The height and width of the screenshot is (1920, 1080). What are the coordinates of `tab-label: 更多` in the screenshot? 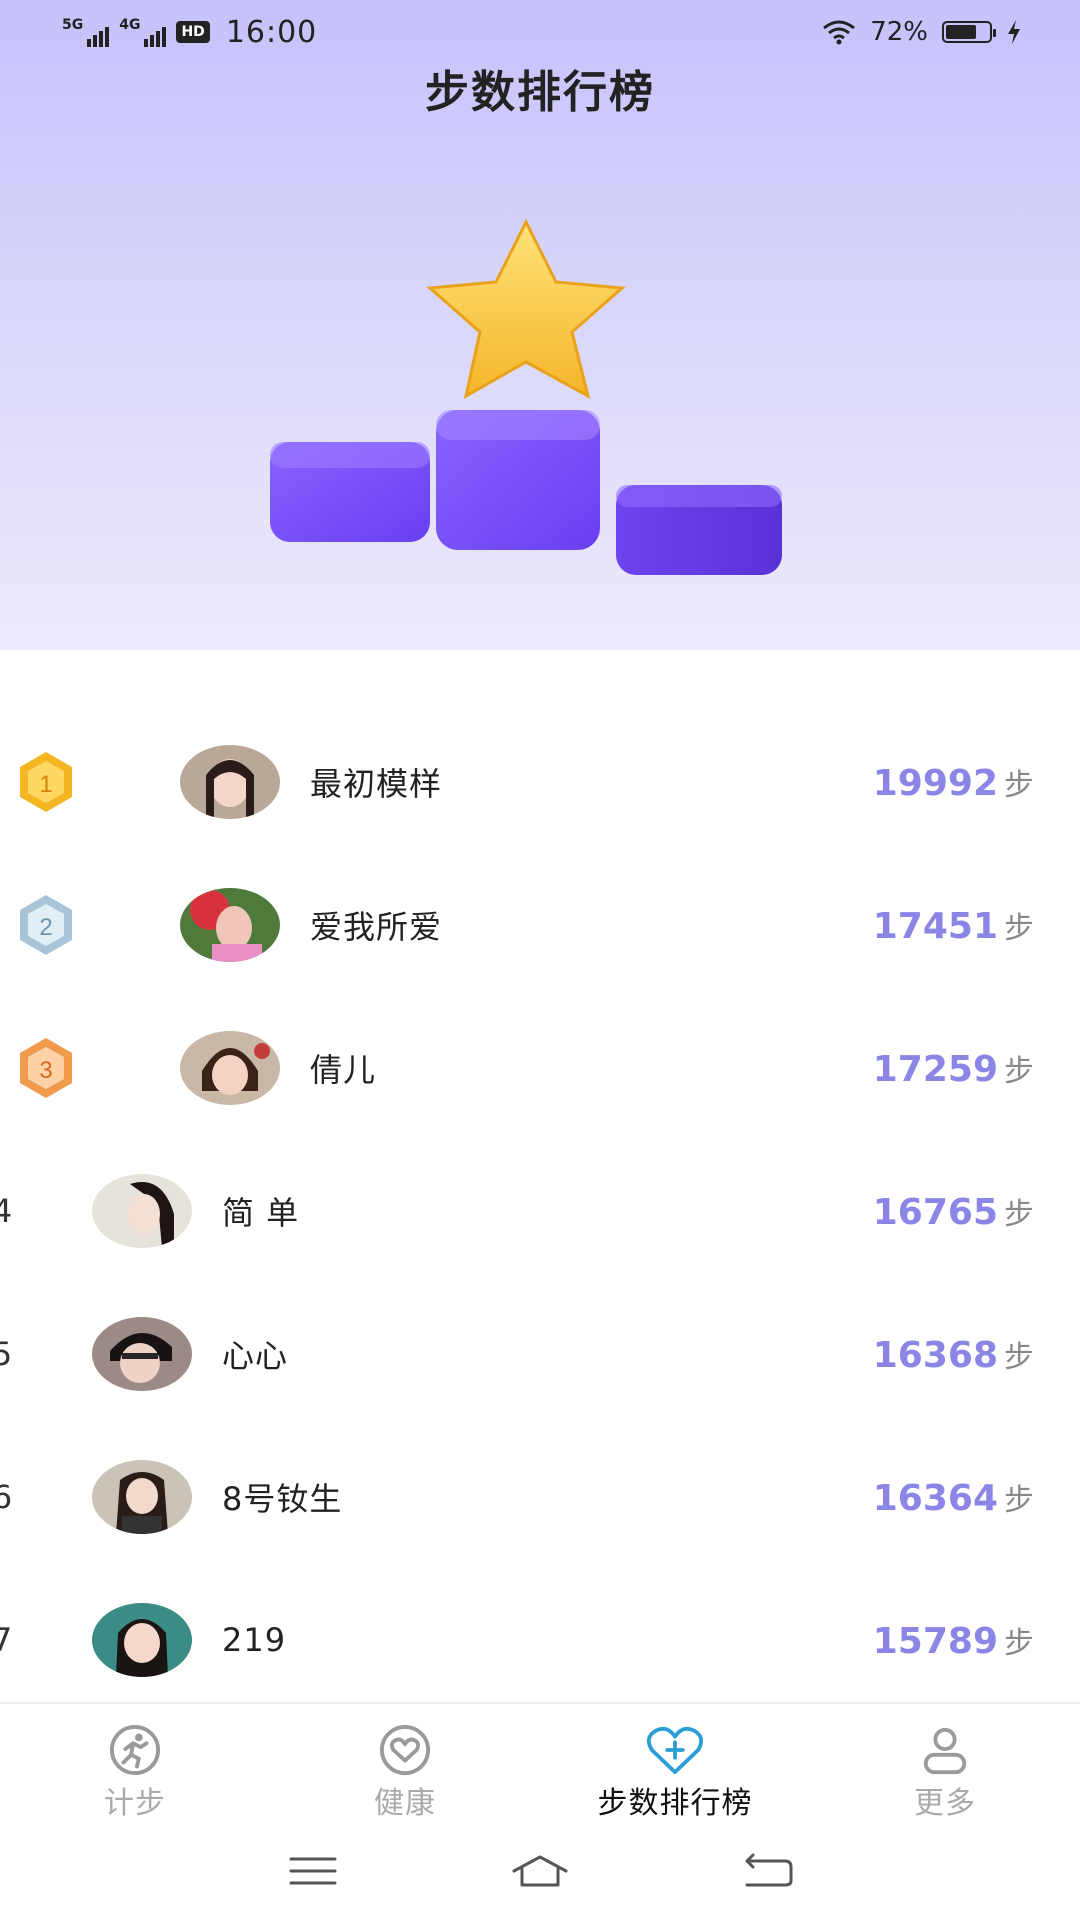 It's located at (945, 1803).